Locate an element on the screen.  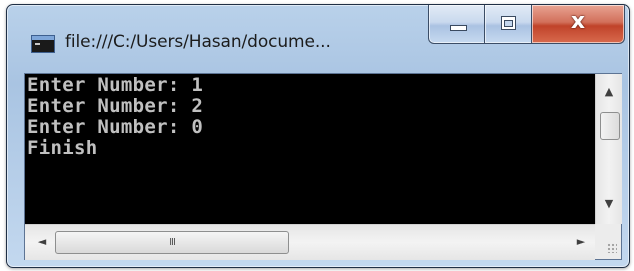
console-line: Finish is located at coordinates (62, 148).